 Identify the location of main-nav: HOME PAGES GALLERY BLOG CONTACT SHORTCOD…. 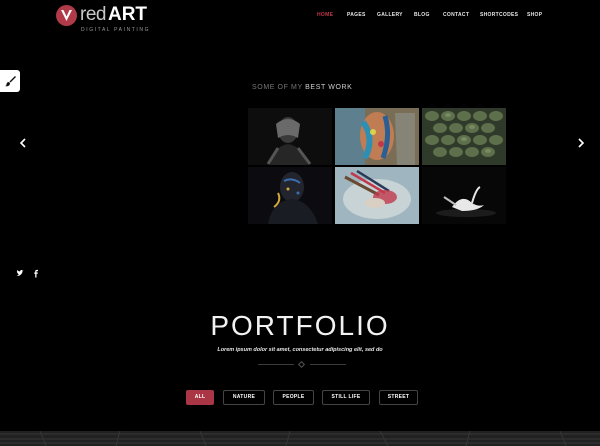
(300, 17).